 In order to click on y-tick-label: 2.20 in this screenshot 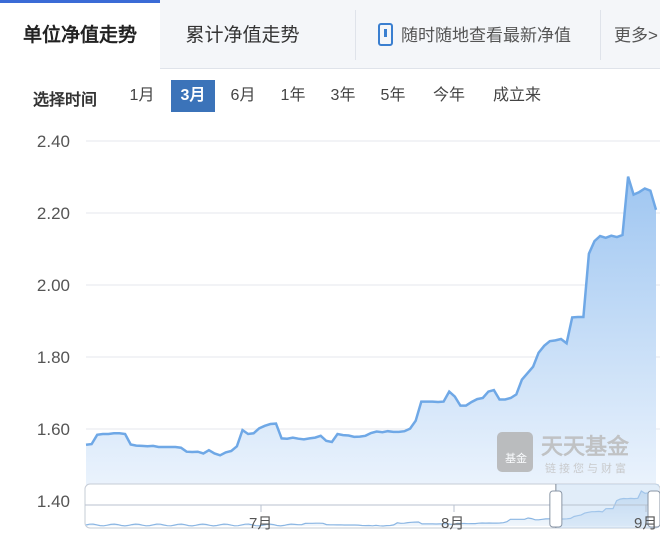, I will do `click(53, 213)`.